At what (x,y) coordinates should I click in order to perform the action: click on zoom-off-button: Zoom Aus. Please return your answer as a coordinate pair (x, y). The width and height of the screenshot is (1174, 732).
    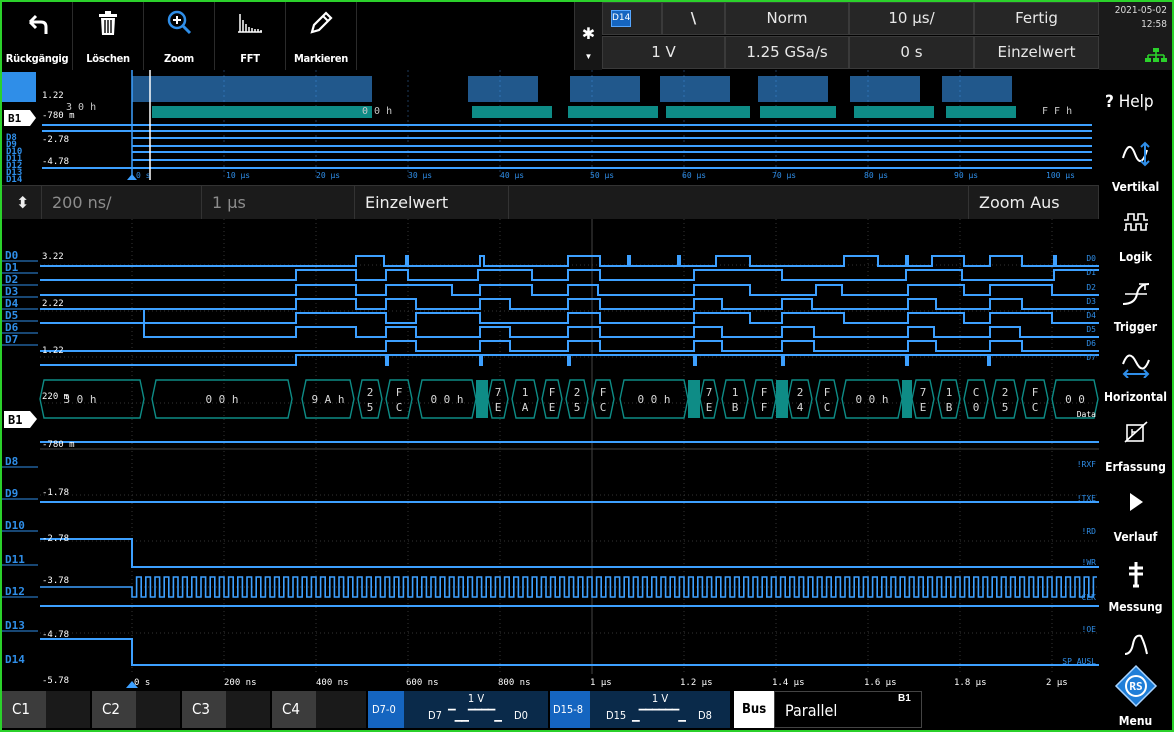
    Looking at the image, I should click on (1033, 202).